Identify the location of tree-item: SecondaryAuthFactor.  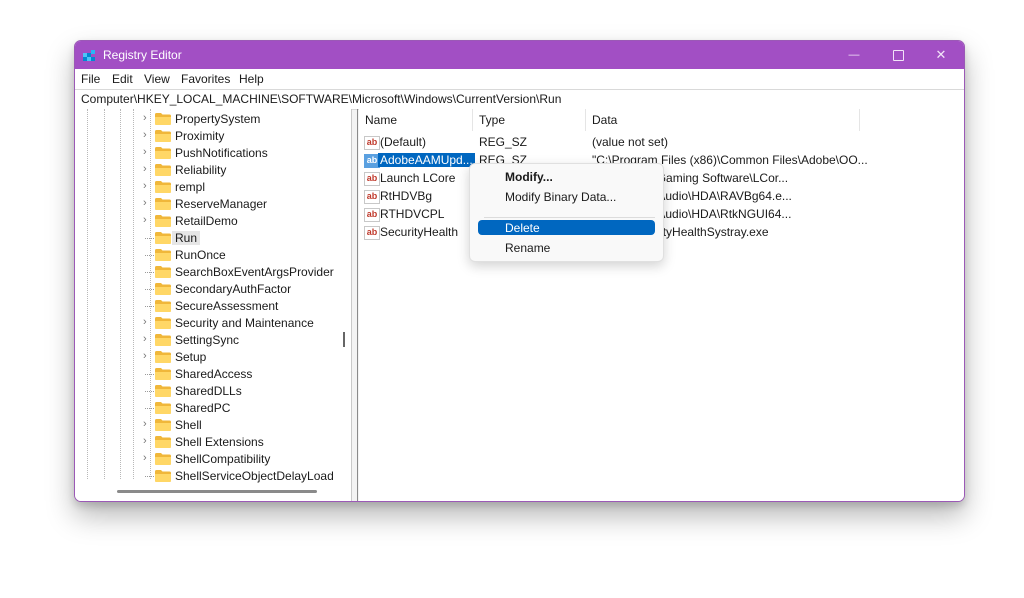
(213, 289).